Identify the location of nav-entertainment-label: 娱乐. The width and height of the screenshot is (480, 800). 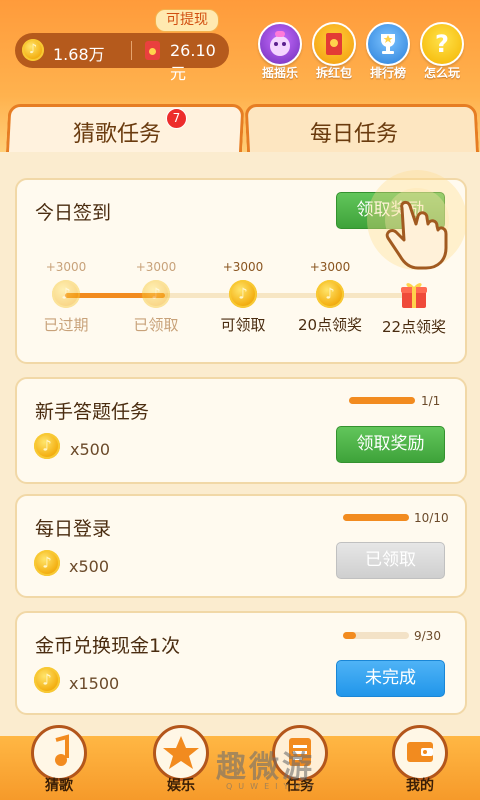
(181, 786).